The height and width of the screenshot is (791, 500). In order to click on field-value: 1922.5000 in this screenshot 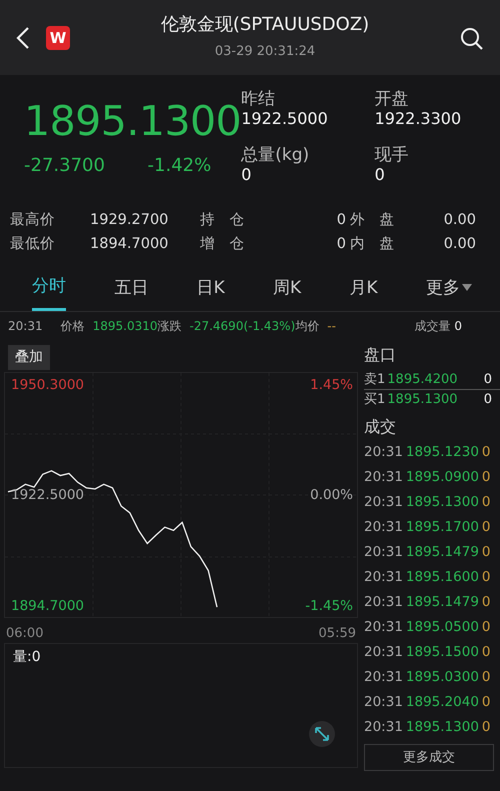, I will do `click(285, 119)`.